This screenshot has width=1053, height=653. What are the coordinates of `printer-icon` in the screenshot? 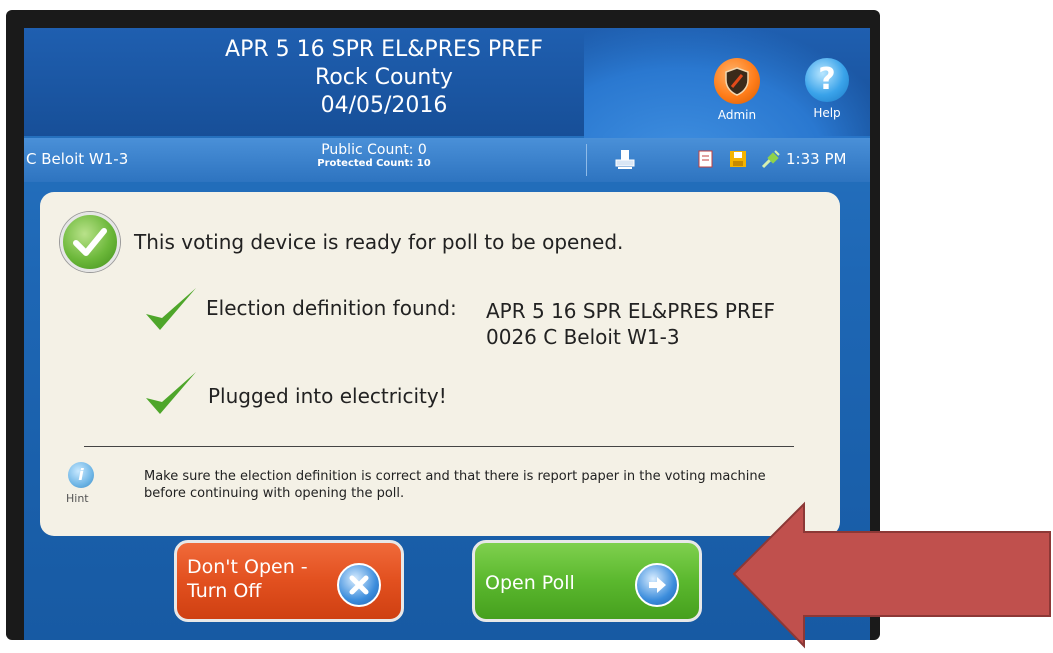 It's located at (625, 159).